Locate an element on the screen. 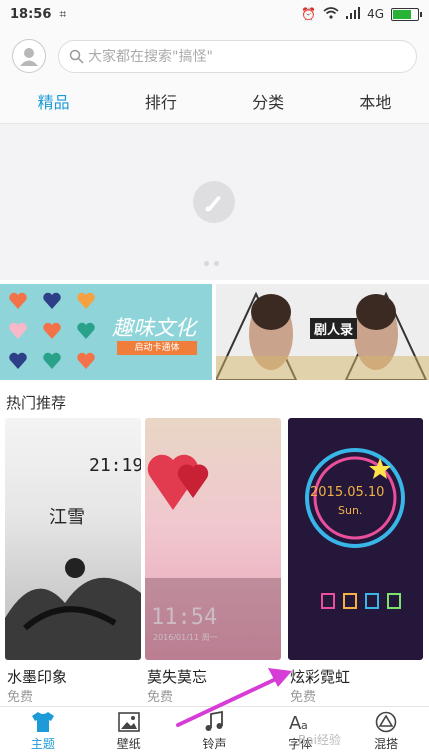 This screenshot has height=756, width=429. promo-card-portrait: 剧人录 is located at coordinates (322, 332).